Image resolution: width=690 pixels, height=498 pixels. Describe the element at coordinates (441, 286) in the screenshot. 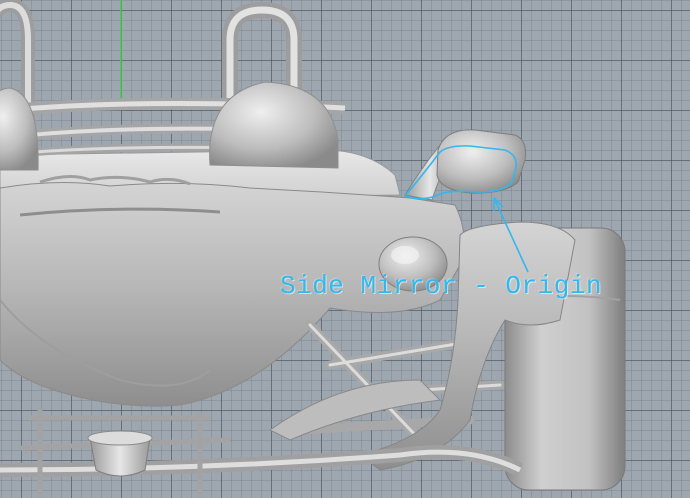

I see `annotation-label: Side Mirror - Origin` at that location.